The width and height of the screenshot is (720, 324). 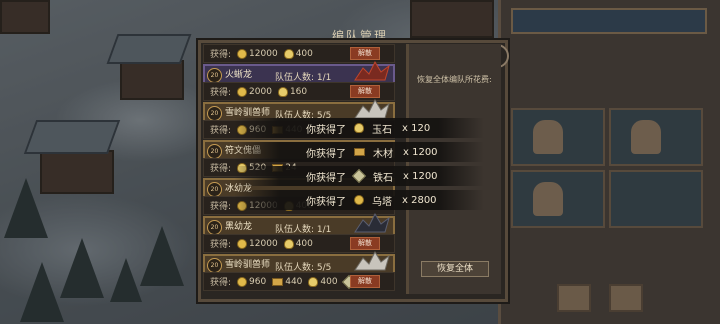 I want to click on reward-item: 160, so click(x=292, y=91).